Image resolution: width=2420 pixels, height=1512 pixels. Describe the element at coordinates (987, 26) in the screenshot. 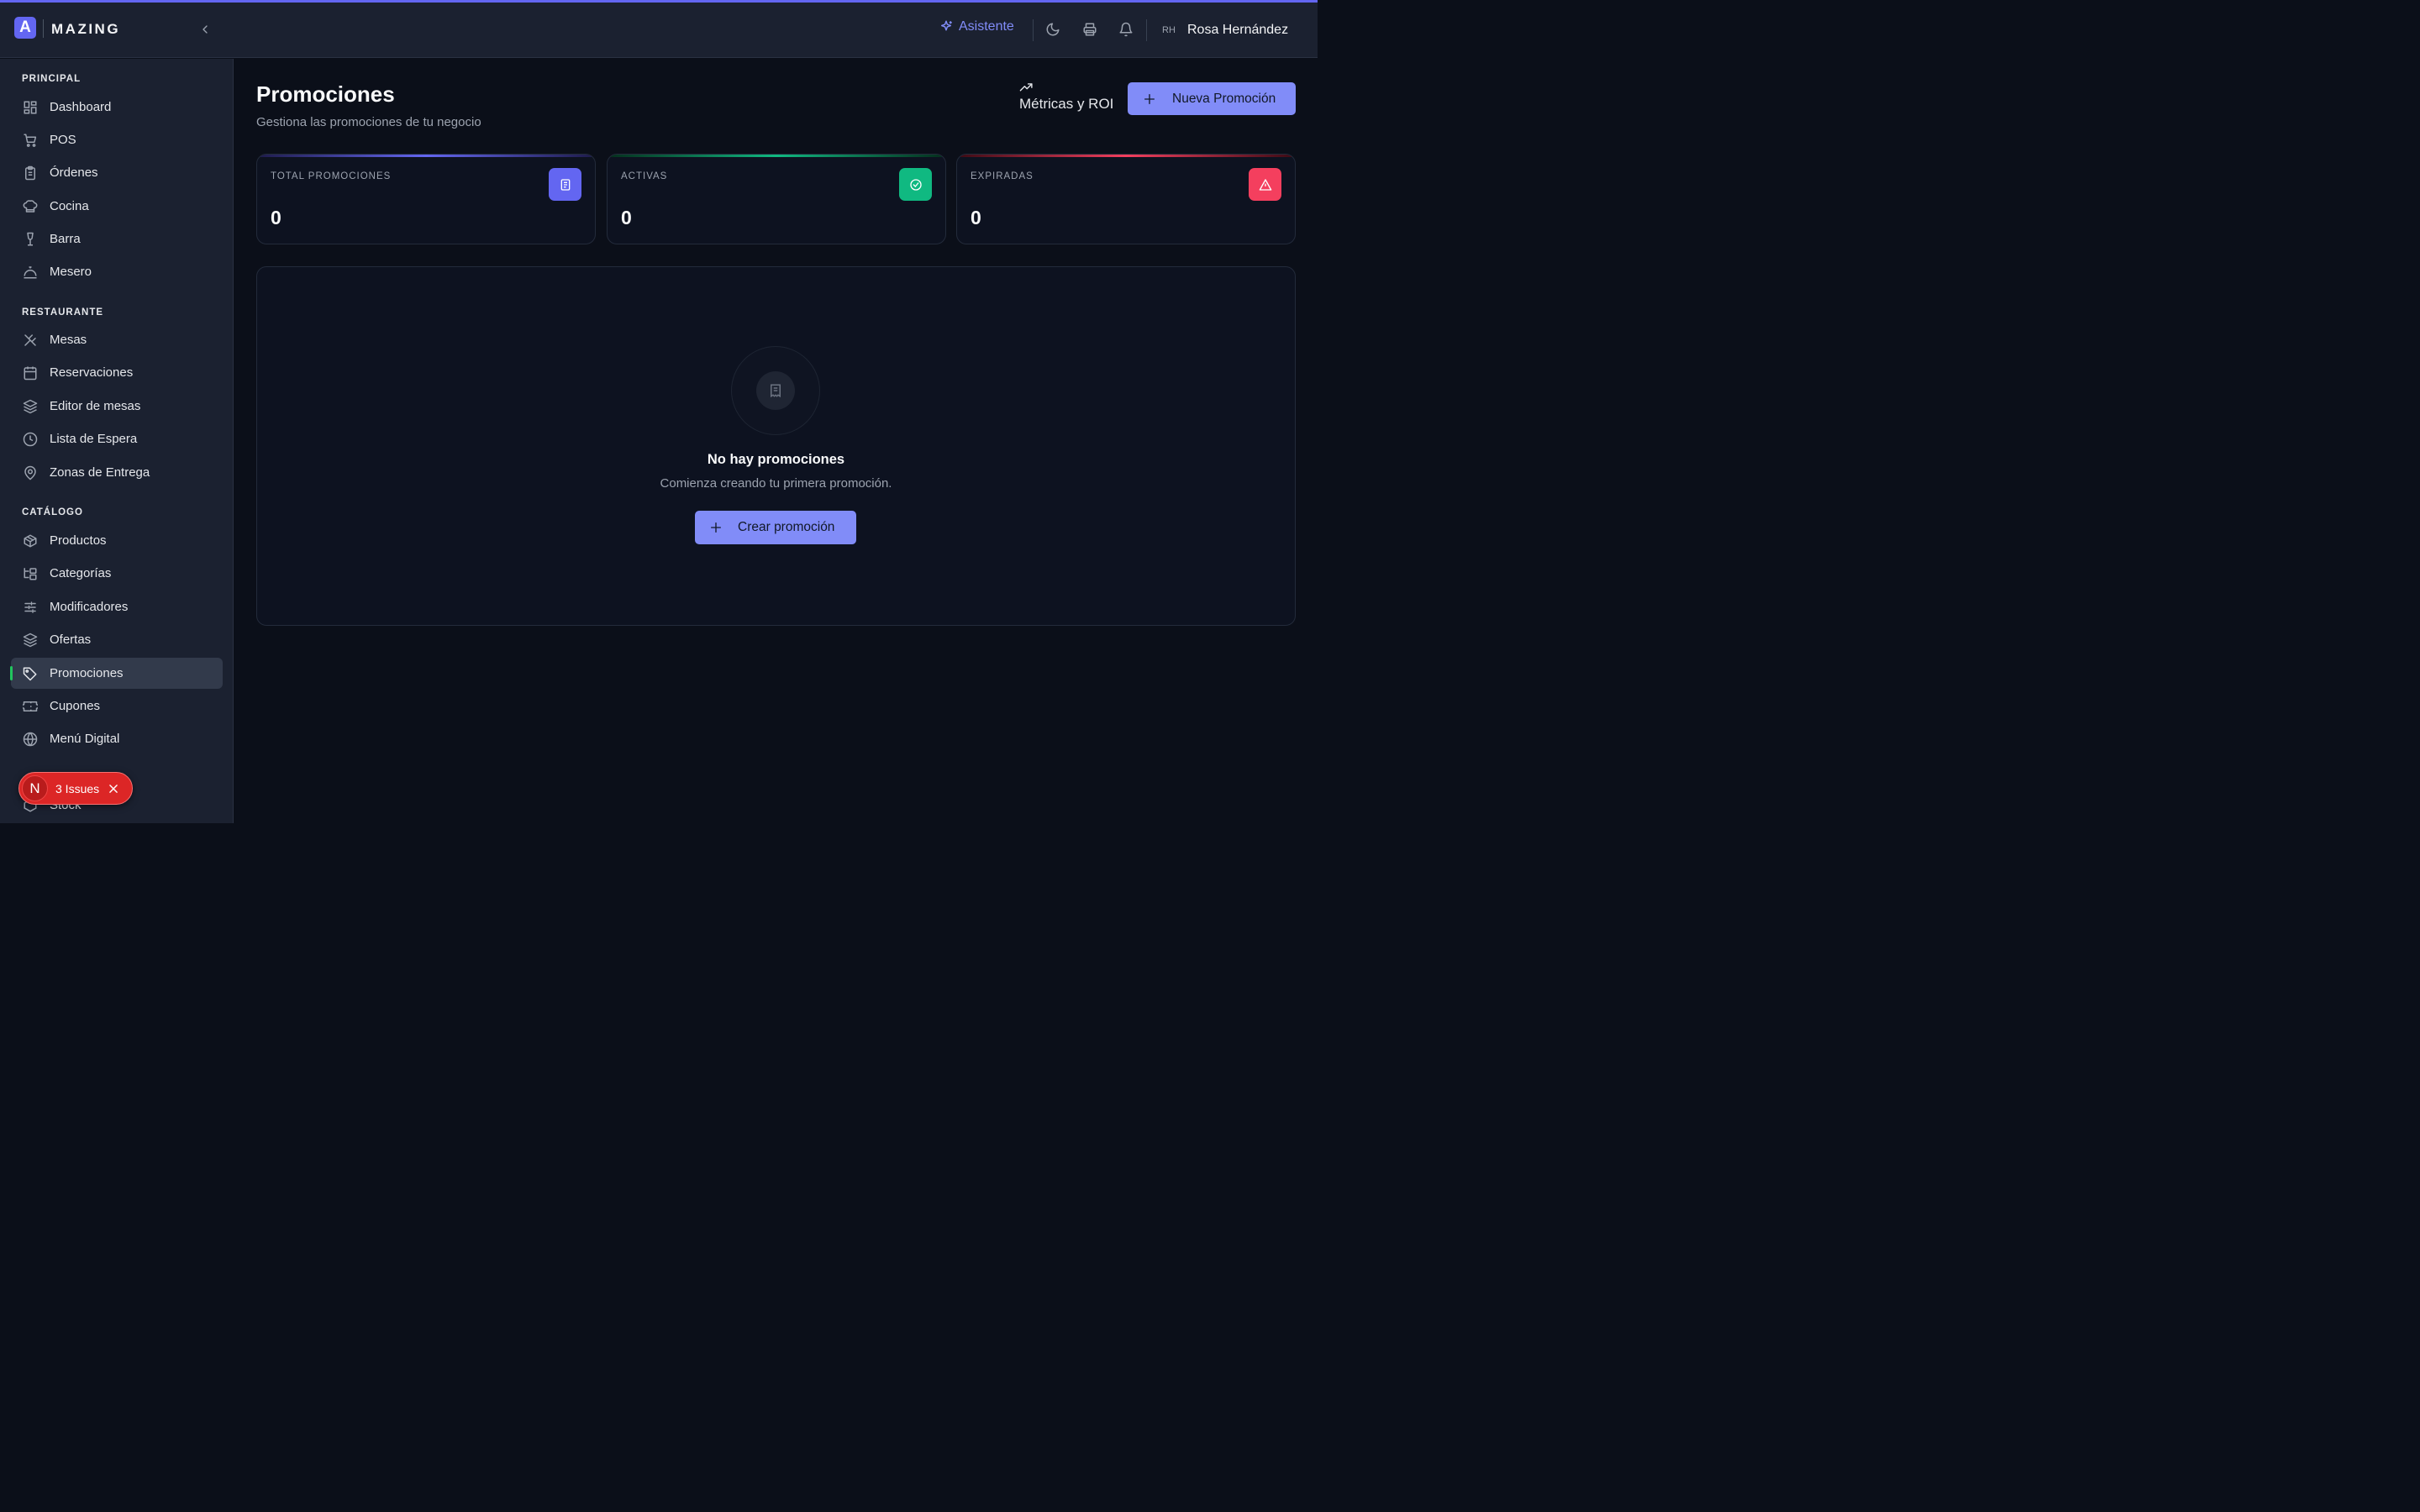

I see `assistant-label: Asistente` at that location.